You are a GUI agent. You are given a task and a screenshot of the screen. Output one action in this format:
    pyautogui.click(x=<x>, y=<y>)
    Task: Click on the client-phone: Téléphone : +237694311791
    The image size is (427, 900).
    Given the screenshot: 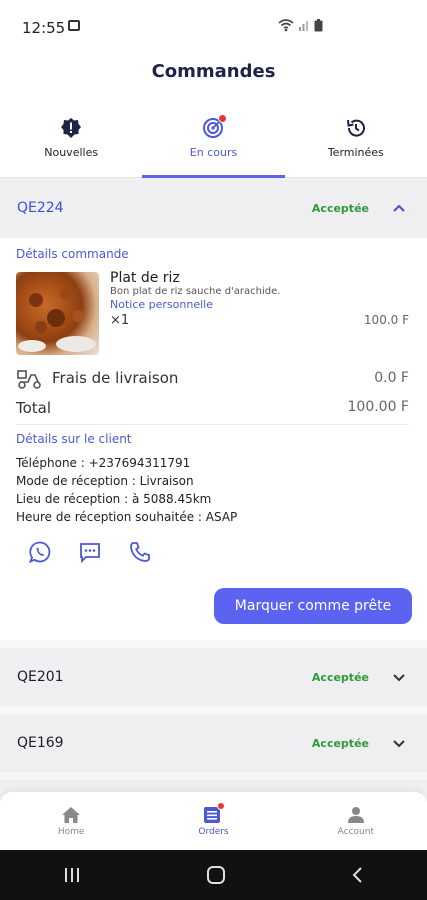 What is the action you would take?
    pyautogui.click(x=103, y=463)
    